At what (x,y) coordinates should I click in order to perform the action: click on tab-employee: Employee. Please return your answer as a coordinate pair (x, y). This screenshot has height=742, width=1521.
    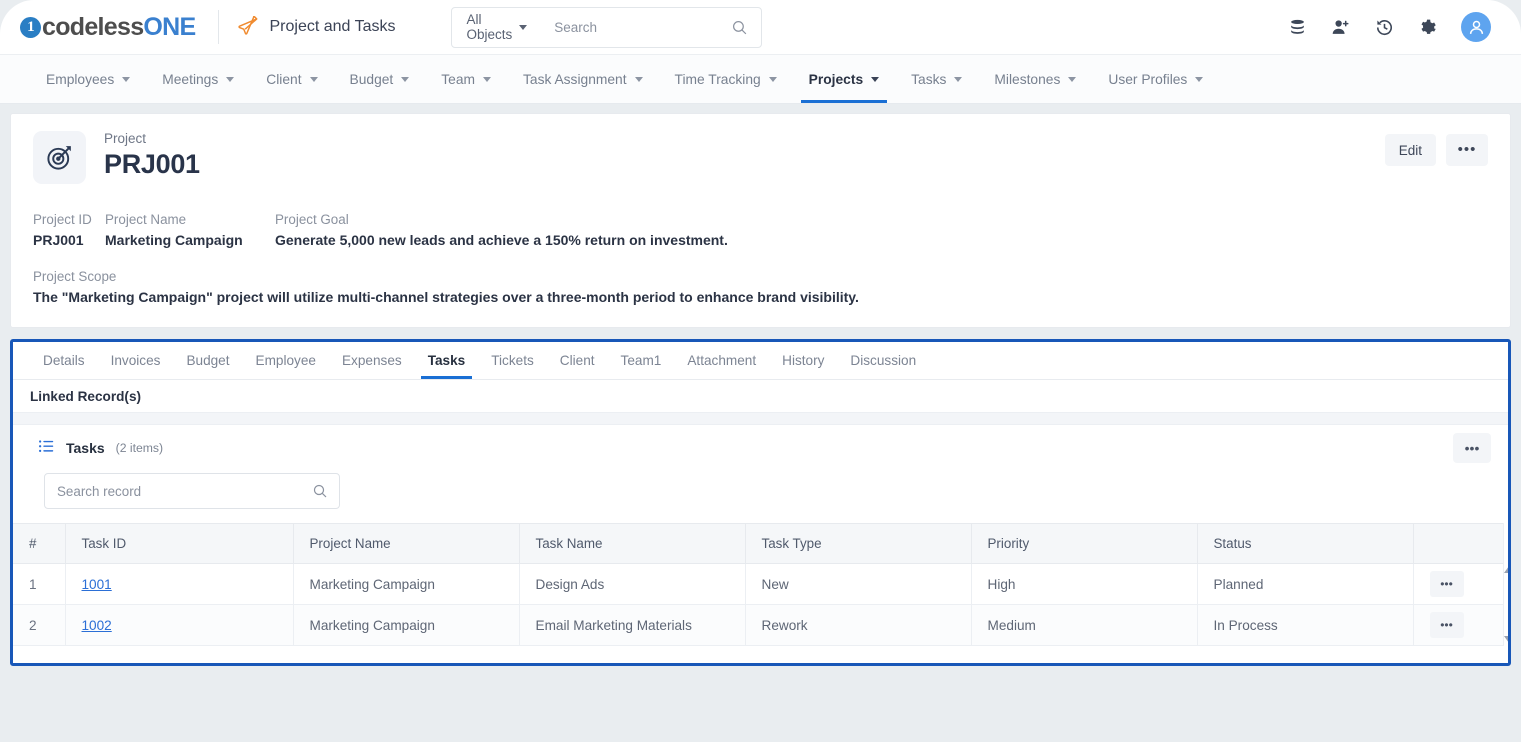
    Looking at the image, I should click on (286, 360).